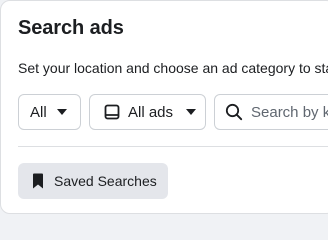  What do you see at coordinates (105, 181) in the screenshot?
I see `saved-searches-label: Saved Searches` at bounding box center [105, 181].